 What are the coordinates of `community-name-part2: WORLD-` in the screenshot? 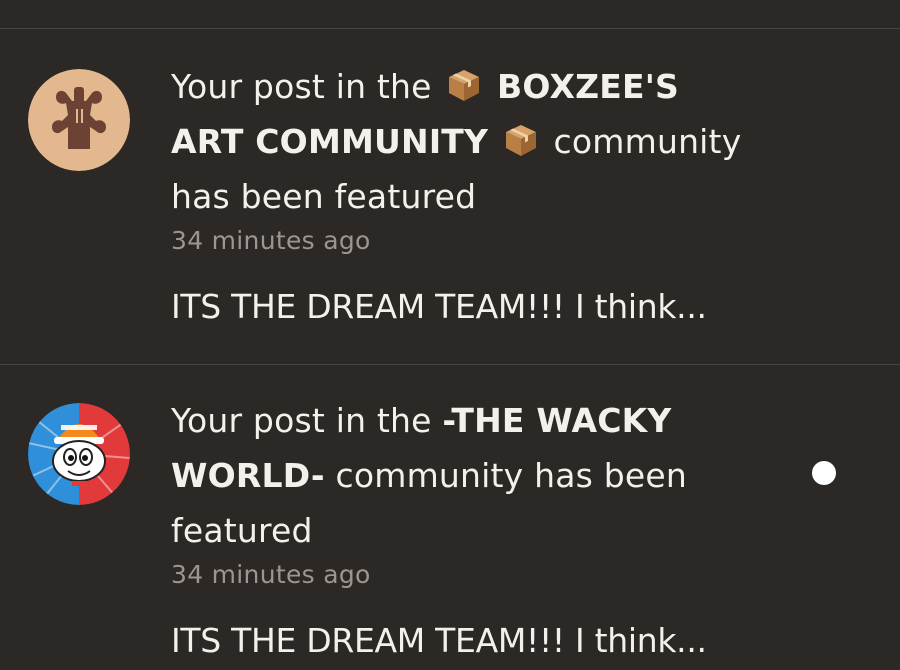 It's located at (248, 475).